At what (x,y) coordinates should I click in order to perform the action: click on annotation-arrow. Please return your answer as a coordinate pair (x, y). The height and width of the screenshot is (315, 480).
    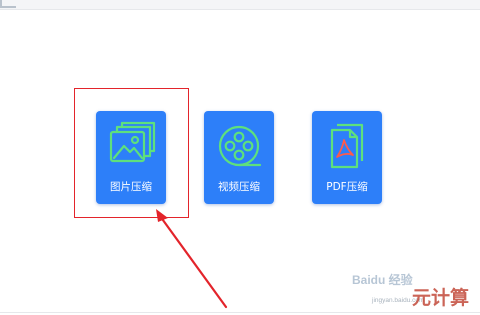
    Looking at the image, I should click on (192, 259).